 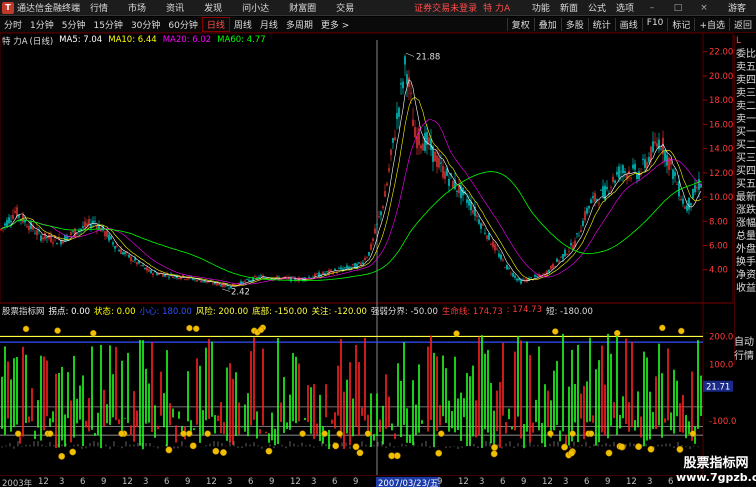 I want to click on tool-f10: F10, so click(x=654, y=24).